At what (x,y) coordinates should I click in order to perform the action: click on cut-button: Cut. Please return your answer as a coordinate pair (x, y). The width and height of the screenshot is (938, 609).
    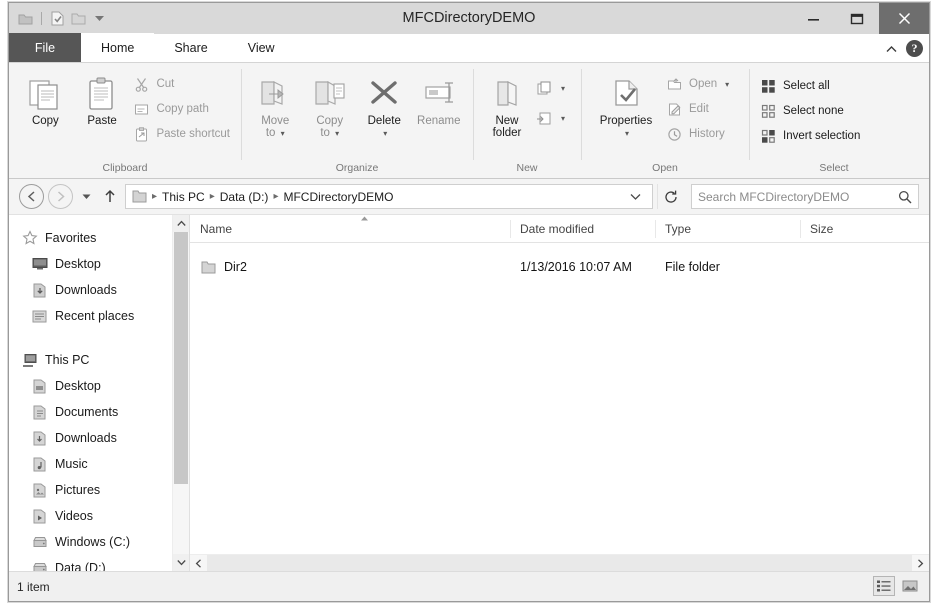
    Looking at the image, I should click on (181, 84).